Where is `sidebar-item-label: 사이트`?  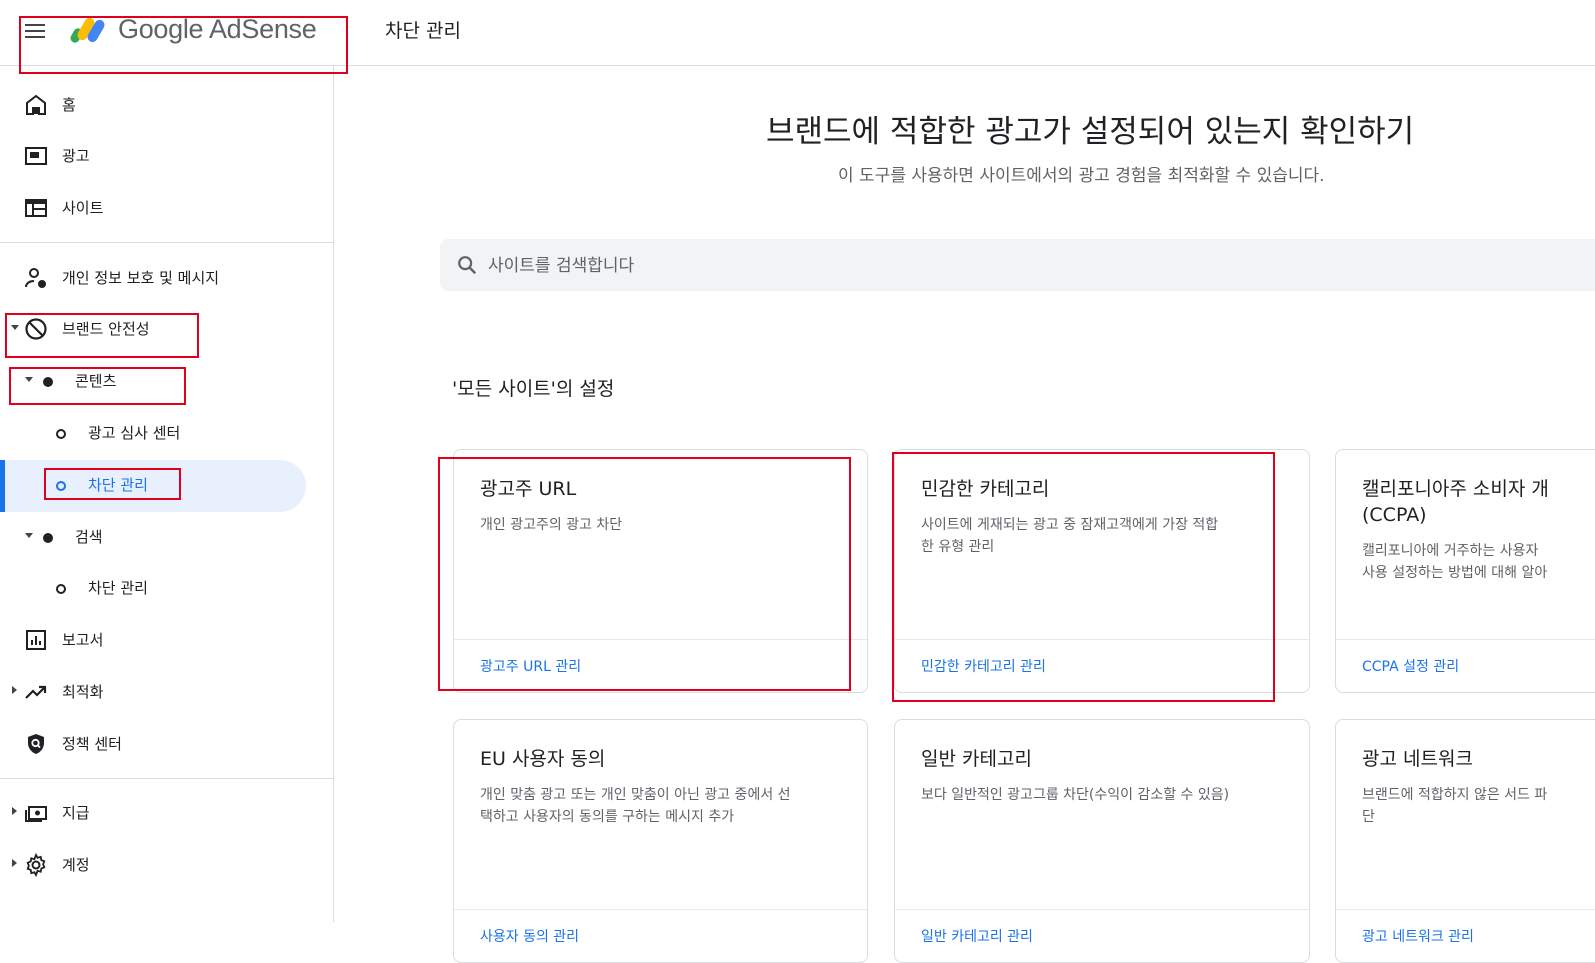 sidebar-item-label: 사이트 is located at coordinates (83, 208).